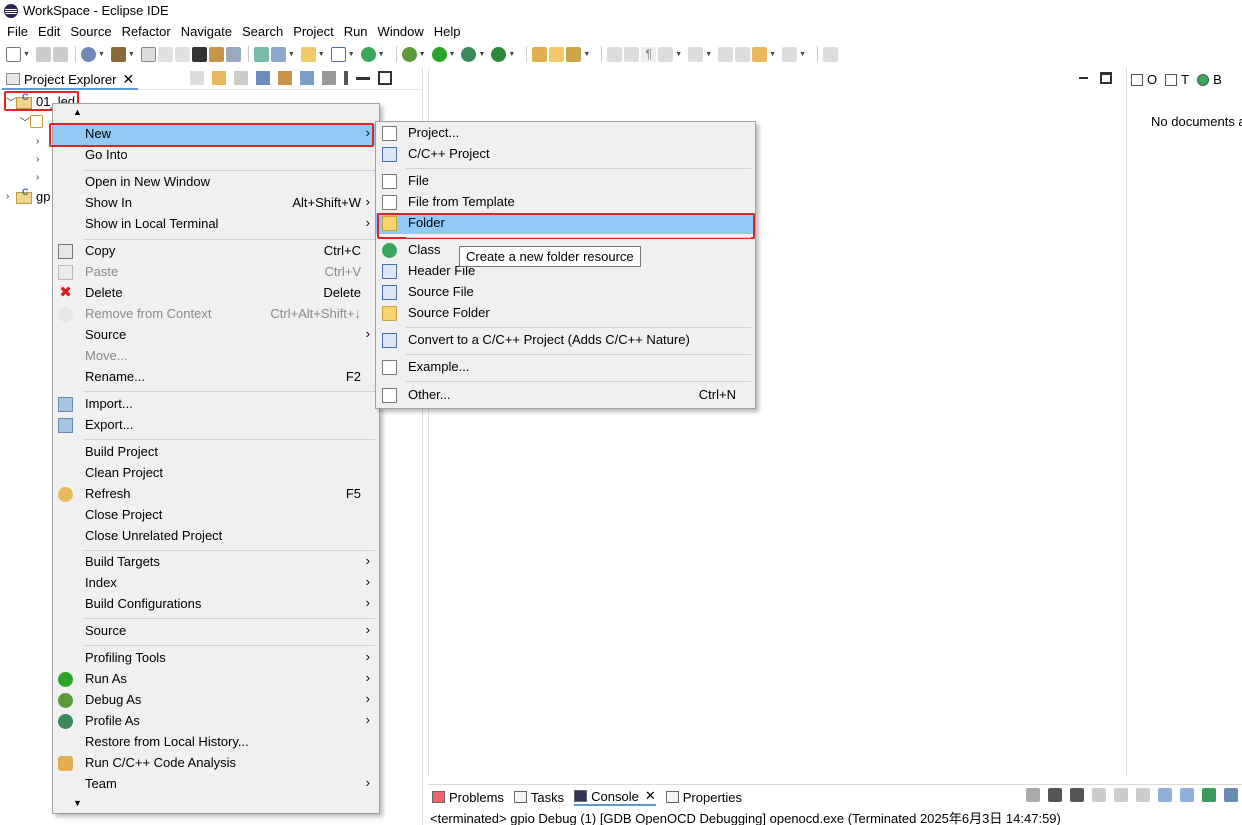 Image resolution: width=1242 pixels, height=825 pixels. Describe the element at coordinates (649, 54) in the screenshot. I see `whitespace-button: ¶` at that location.